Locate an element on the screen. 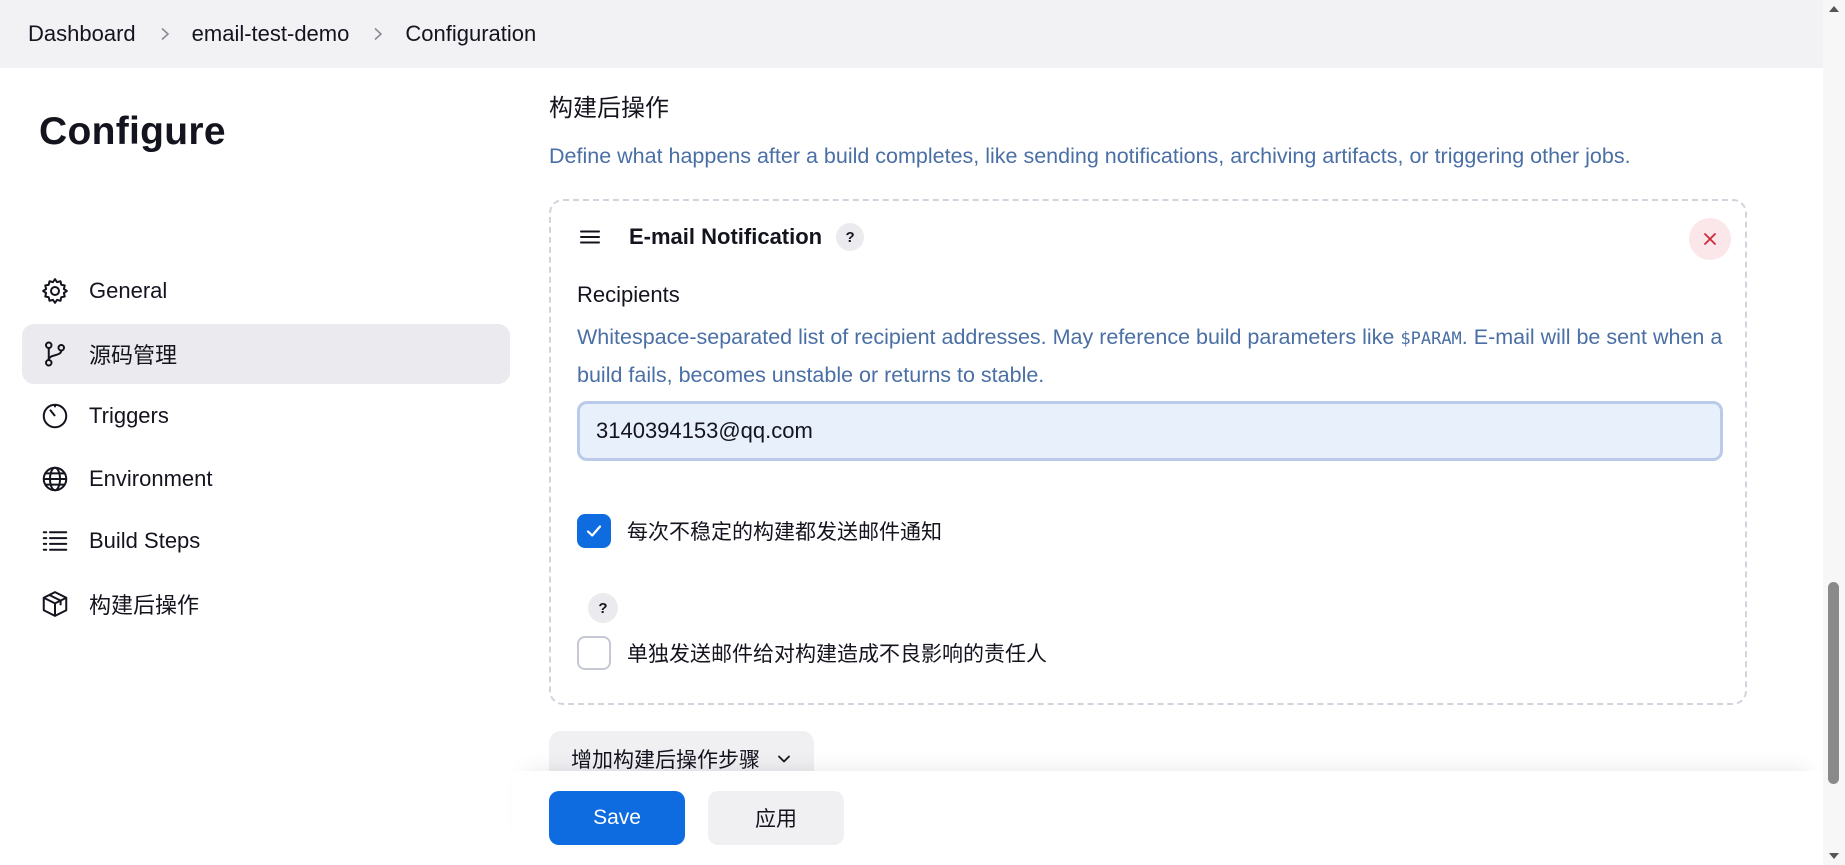 This screenshot has height=865, width=1845. list-icon is located at coordinates (55, 541).